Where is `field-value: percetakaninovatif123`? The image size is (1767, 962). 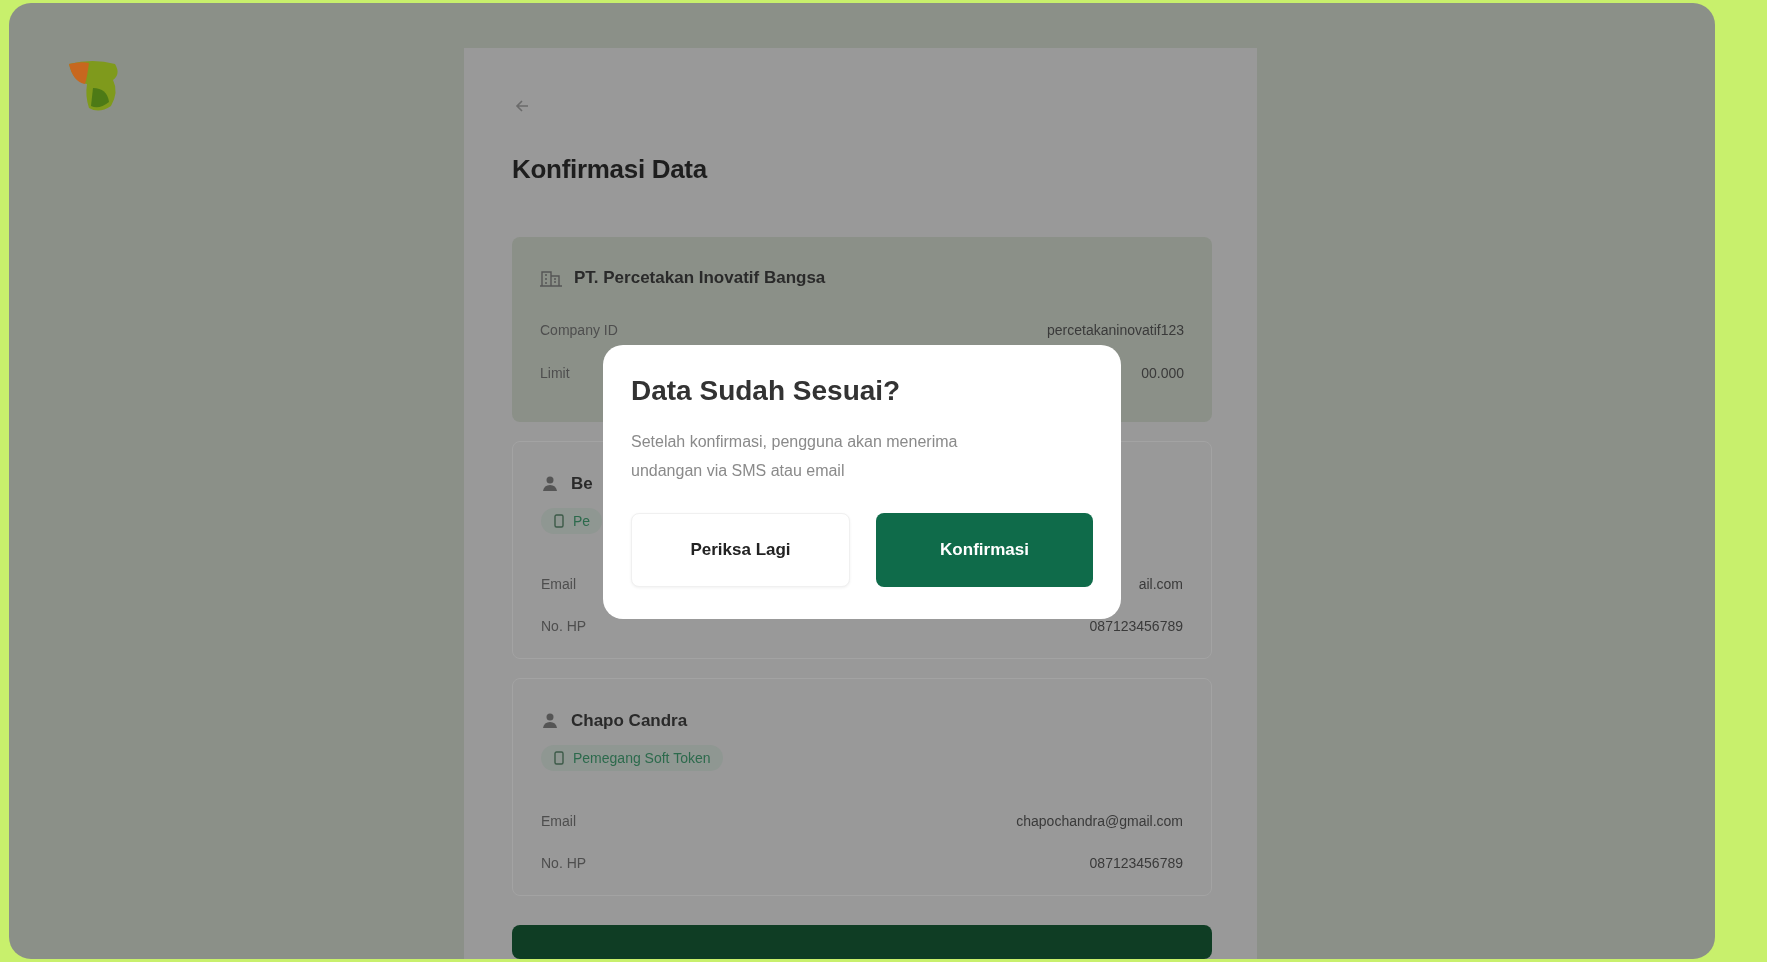 field-value: percetakaninovatif123 is located at coordinates (1115, 330).